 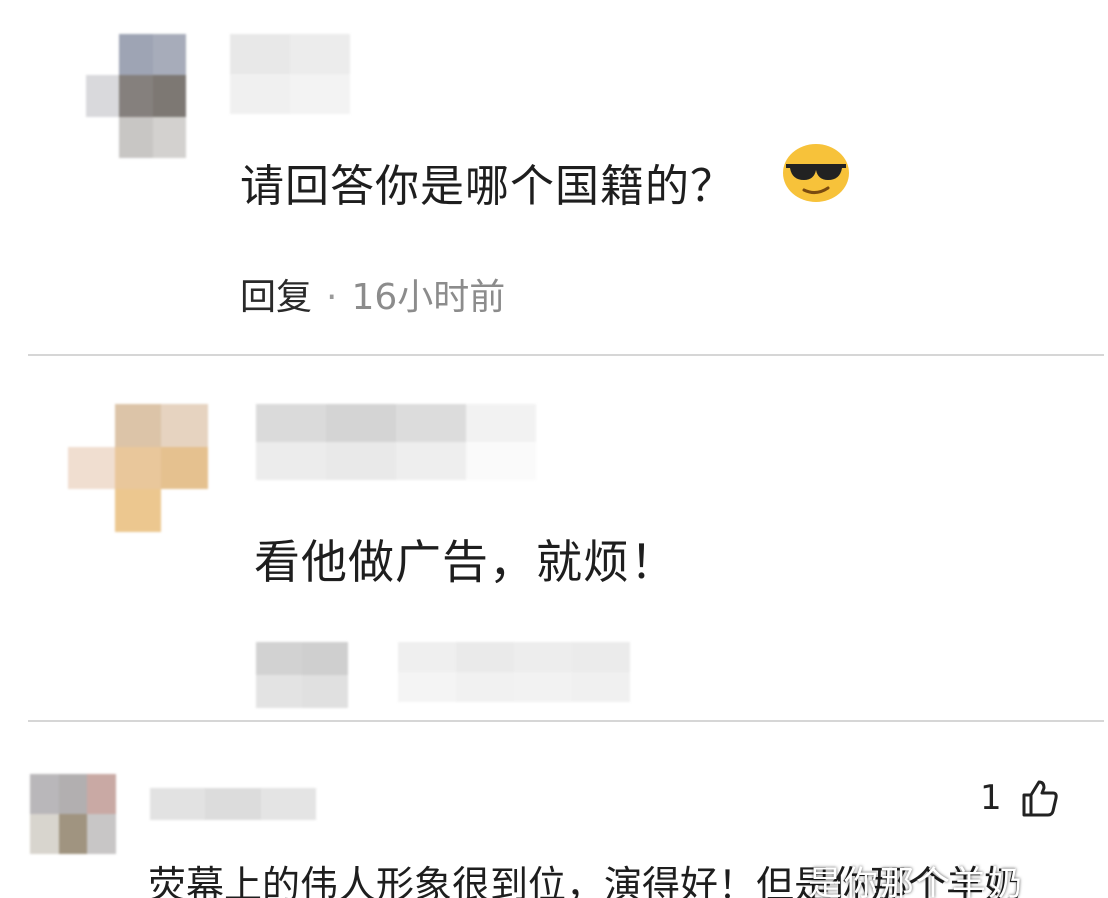 What do you see at coordinates (428, 297) in the screenshot?
I see `timestamp: 16小时前` at bounding box center [428, 297].